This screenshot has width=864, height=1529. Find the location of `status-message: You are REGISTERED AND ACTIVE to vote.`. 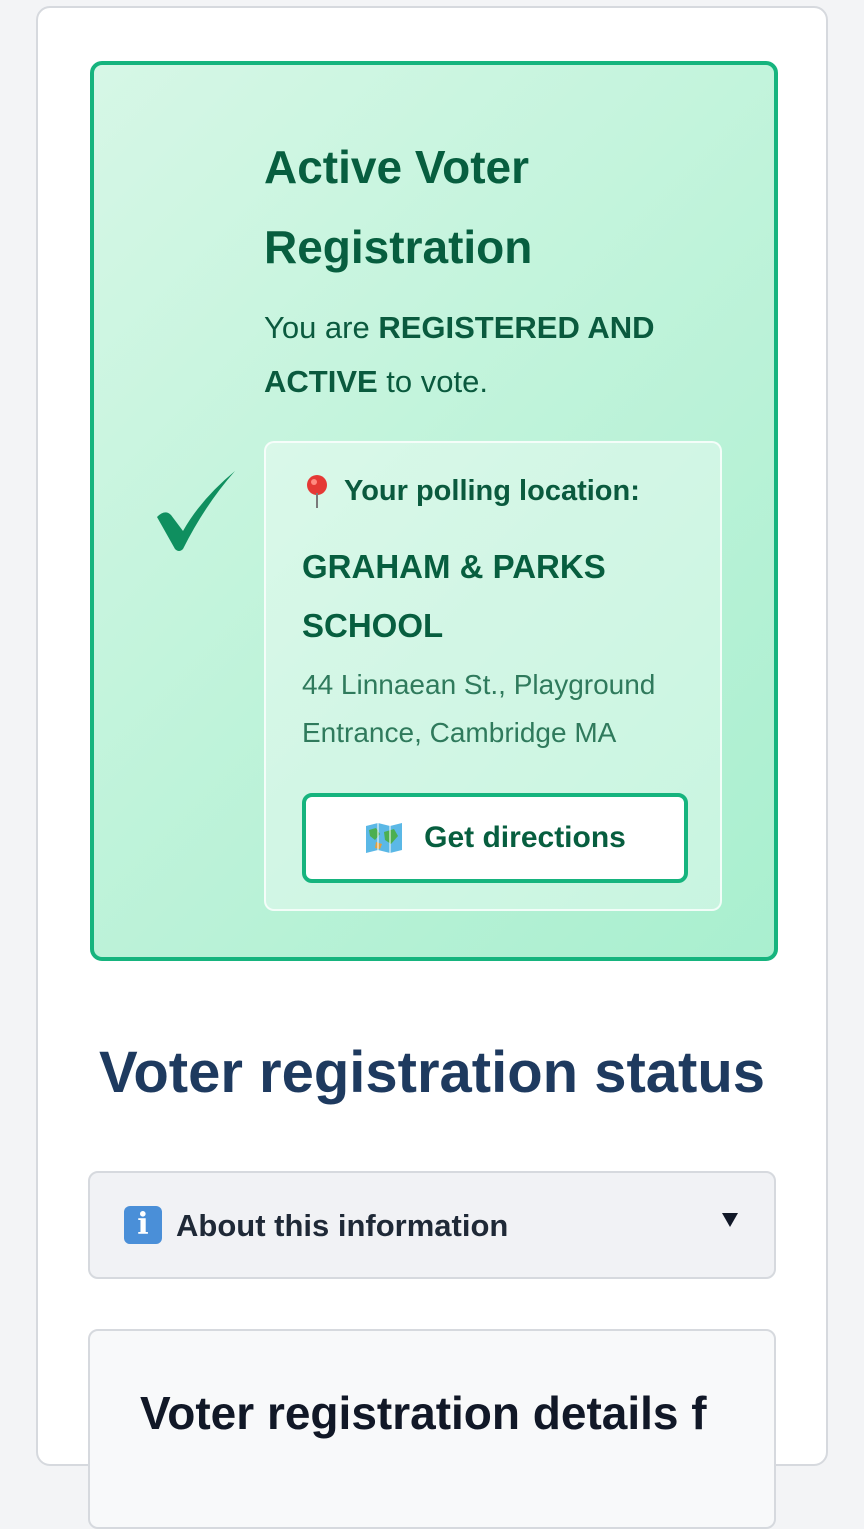

status-message: You are REGISTERED AND ACTIVE to vote. is located at coordinates (484, 355).